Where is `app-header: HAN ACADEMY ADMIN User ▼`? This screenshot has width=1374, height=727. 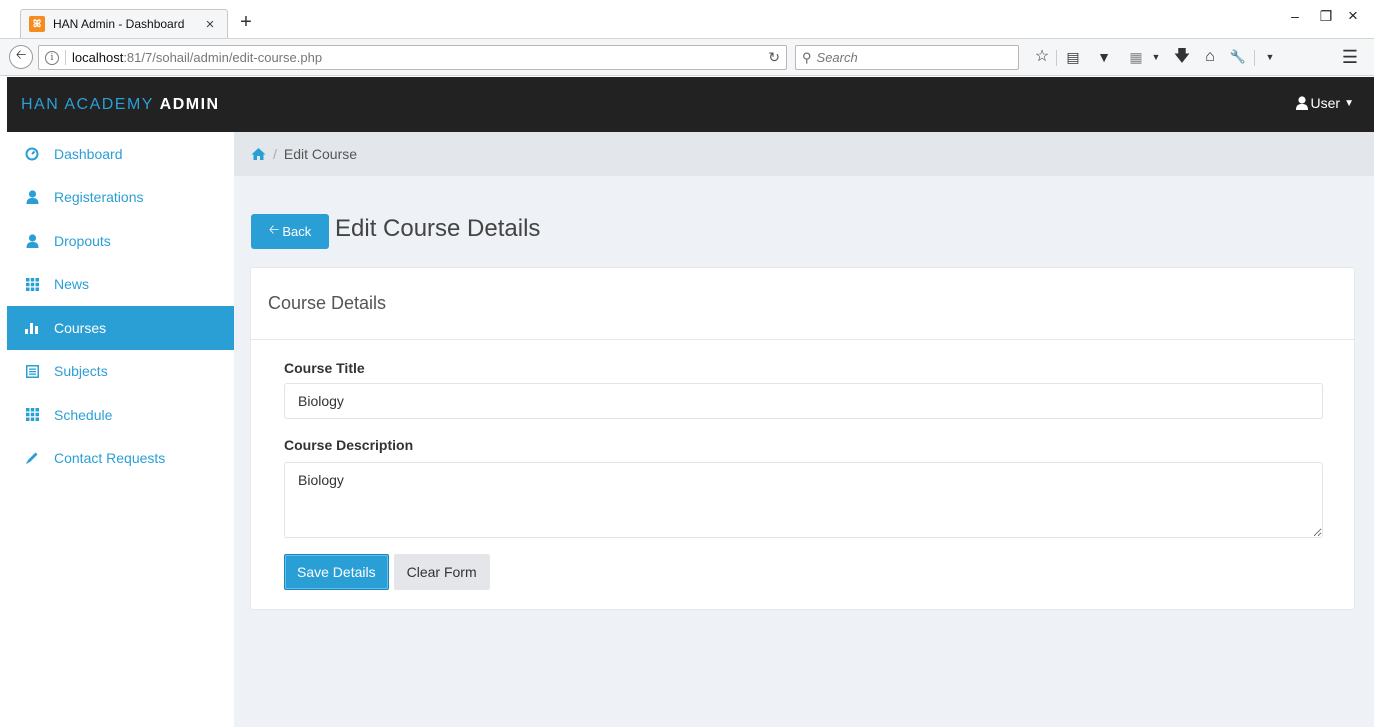
app-header: HAN ACADEMY ADMIN User ▼ is located at coordinates (690, 104).